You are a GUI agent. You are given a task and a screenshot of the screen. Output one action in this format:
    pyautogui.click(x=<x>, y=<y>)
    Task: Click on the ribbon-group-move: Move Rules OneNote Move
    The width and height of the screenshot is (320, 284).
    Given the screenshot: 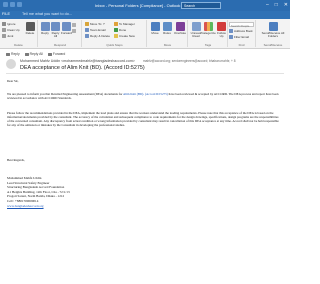 What is the action you would take?
    pyautogui.click(x=168, y=33)
    